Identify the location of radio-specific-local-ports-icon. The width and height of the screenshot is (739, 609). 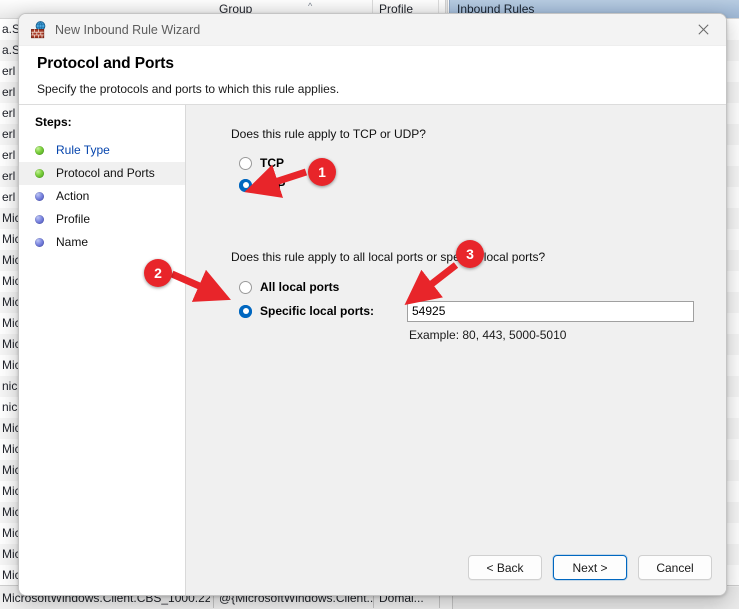
(245, 311).